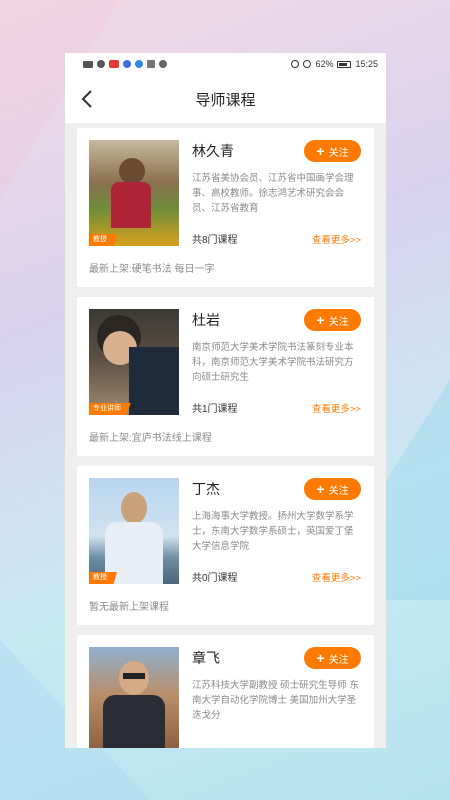 Image resolution: width=450 pixels, height=800 pixels. What do you see at coordinates (215, 578) in the screenshot?
I see `course-count: 共0门课程` at bounding box center [215, 578].